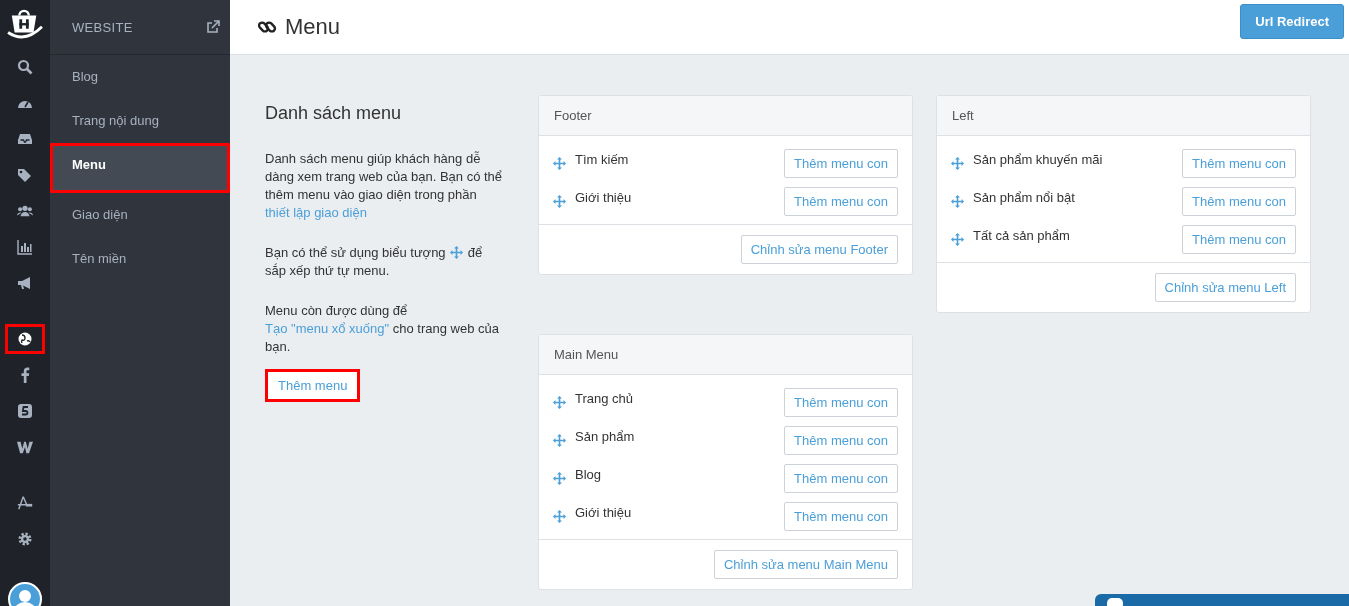 Image resolution: width=1349 pixels, height=606 pixels. I want to click on menu-item-label: Tất cả sản phẩm, so click(1022, 235).